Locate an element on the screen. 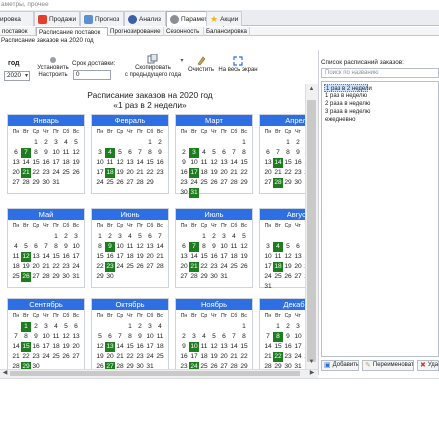 The image size is (439, 439). day-cell: 12 is located at coordinates (100, 347).